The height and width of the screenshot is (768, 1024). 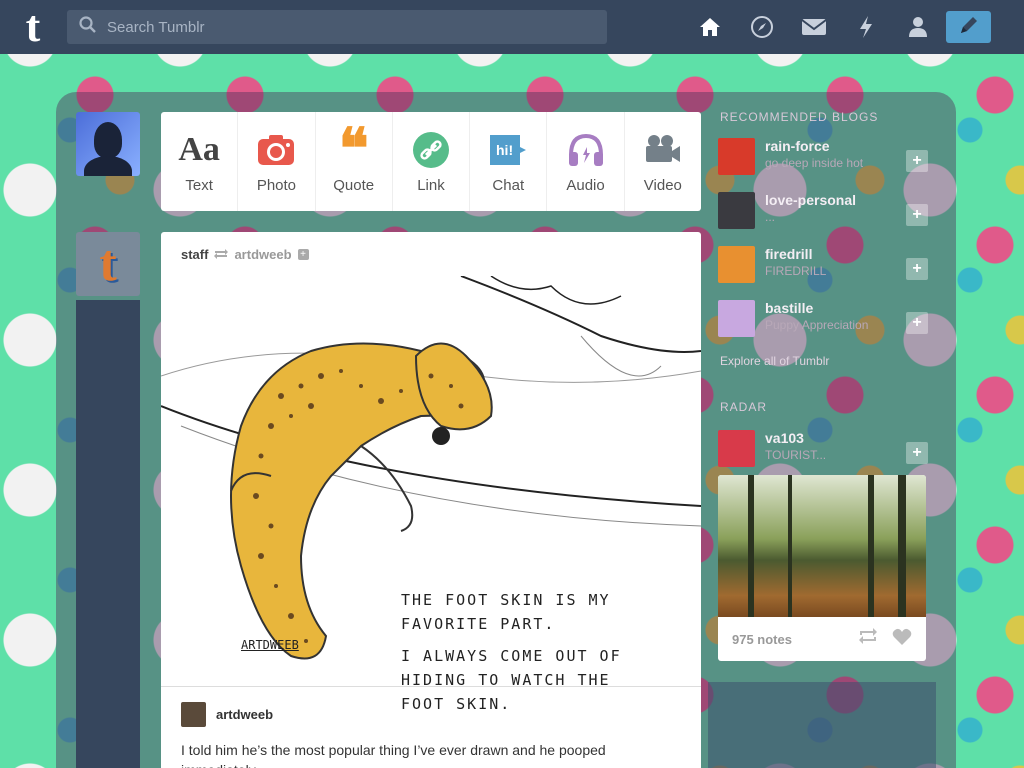 I want to click on post-header: staff artdweeb +, so click(x=245, y=254).